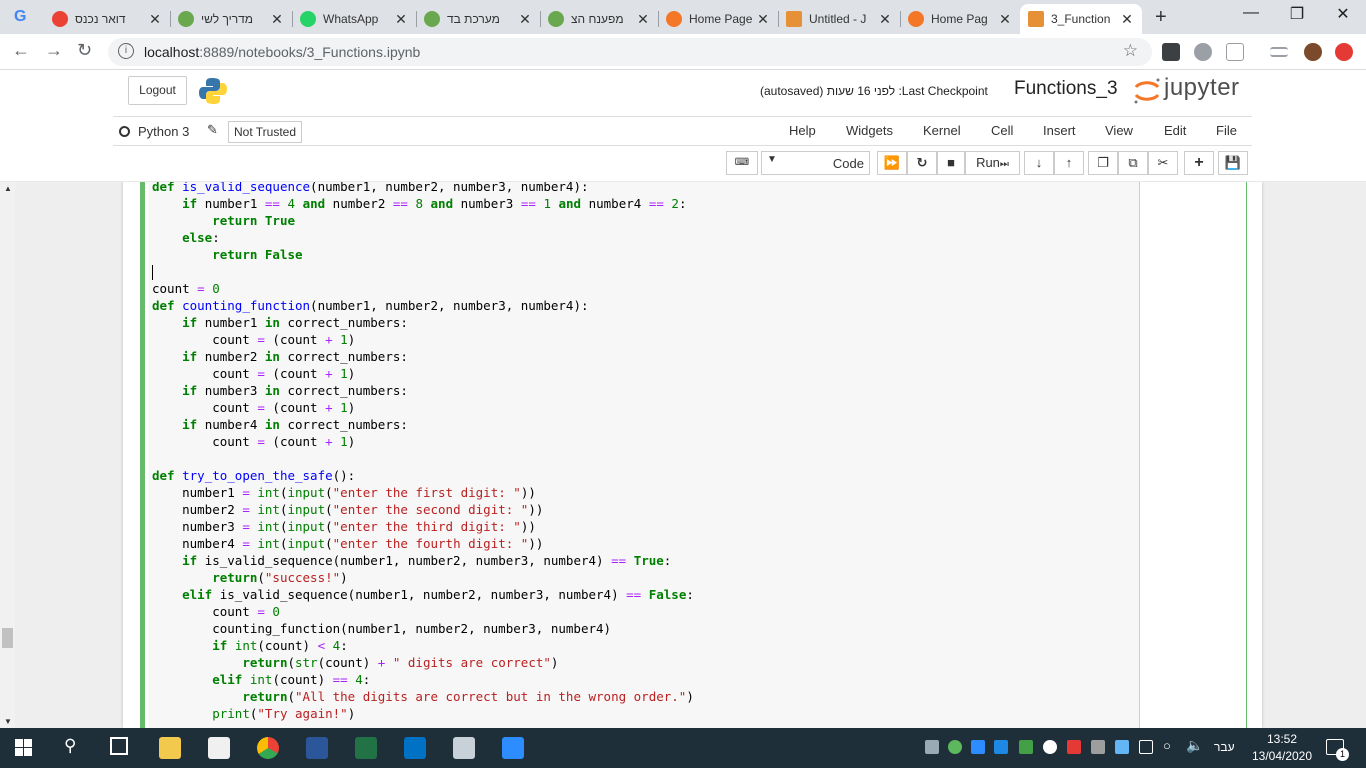  I want to click on scissors-icon: ✂, so click(1163, 162).